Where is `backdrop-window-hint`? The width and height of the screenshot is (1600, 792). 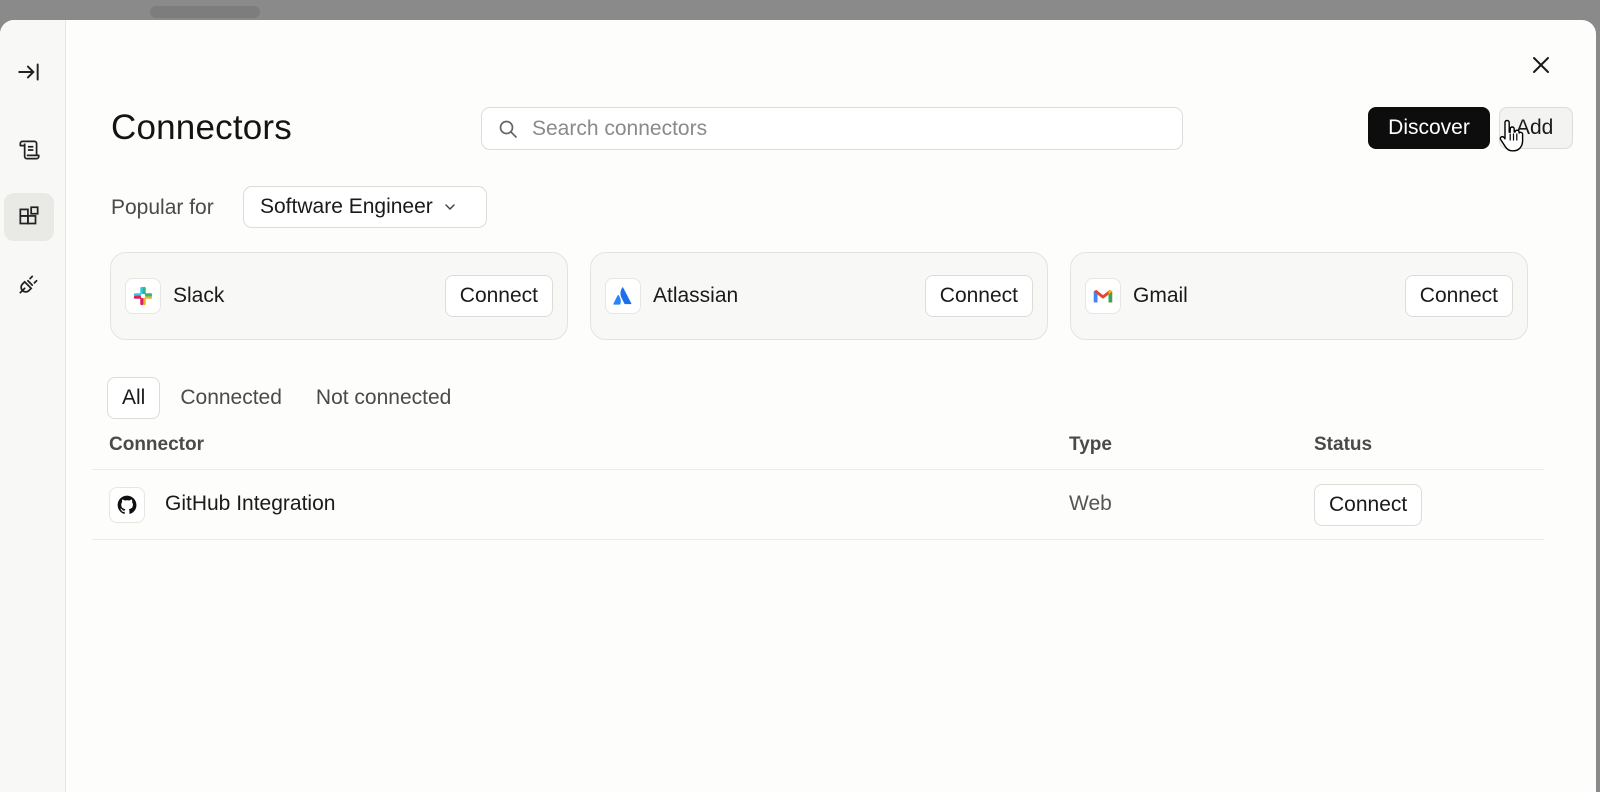
backdrop-window-hint is located at coordinates (205, 12).